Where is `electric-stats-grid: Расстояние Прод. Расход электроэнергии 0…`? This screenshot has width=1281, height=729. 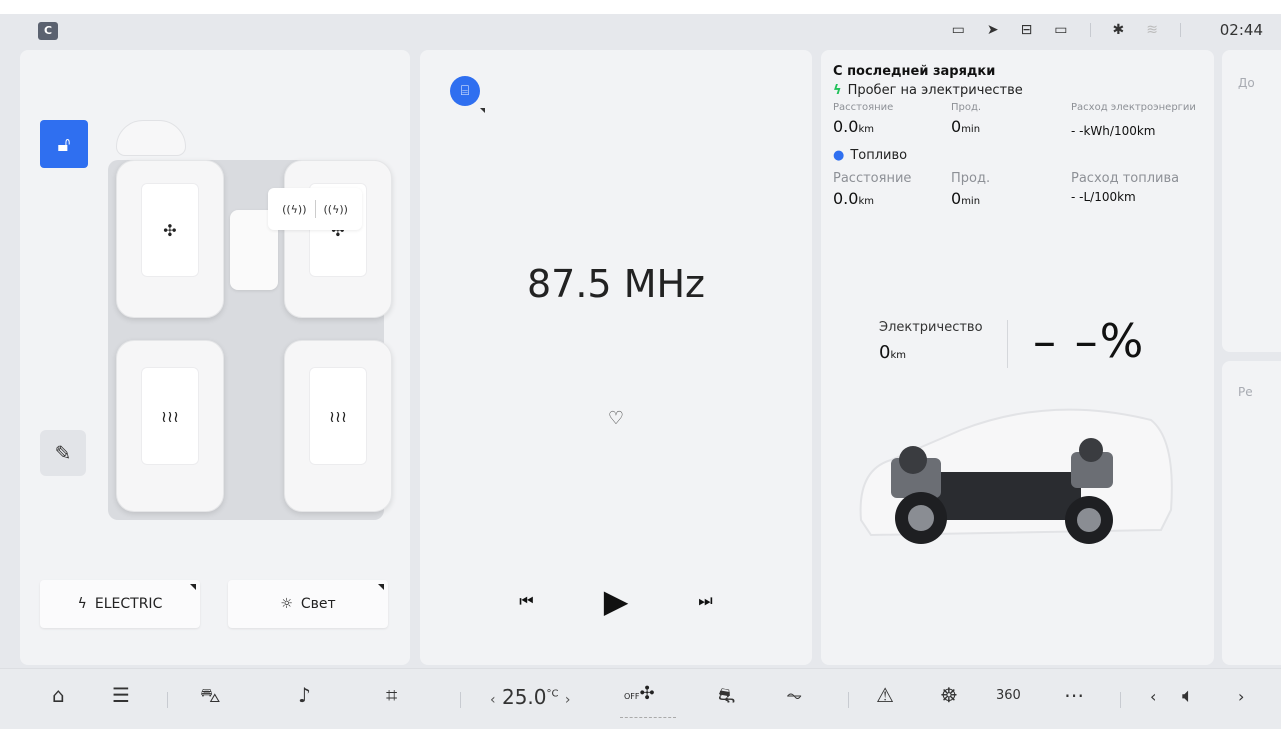 electric-stats-grid: Расстояние Прод. Расход электроэнергии 0… is located at coordinates (1018, 120).